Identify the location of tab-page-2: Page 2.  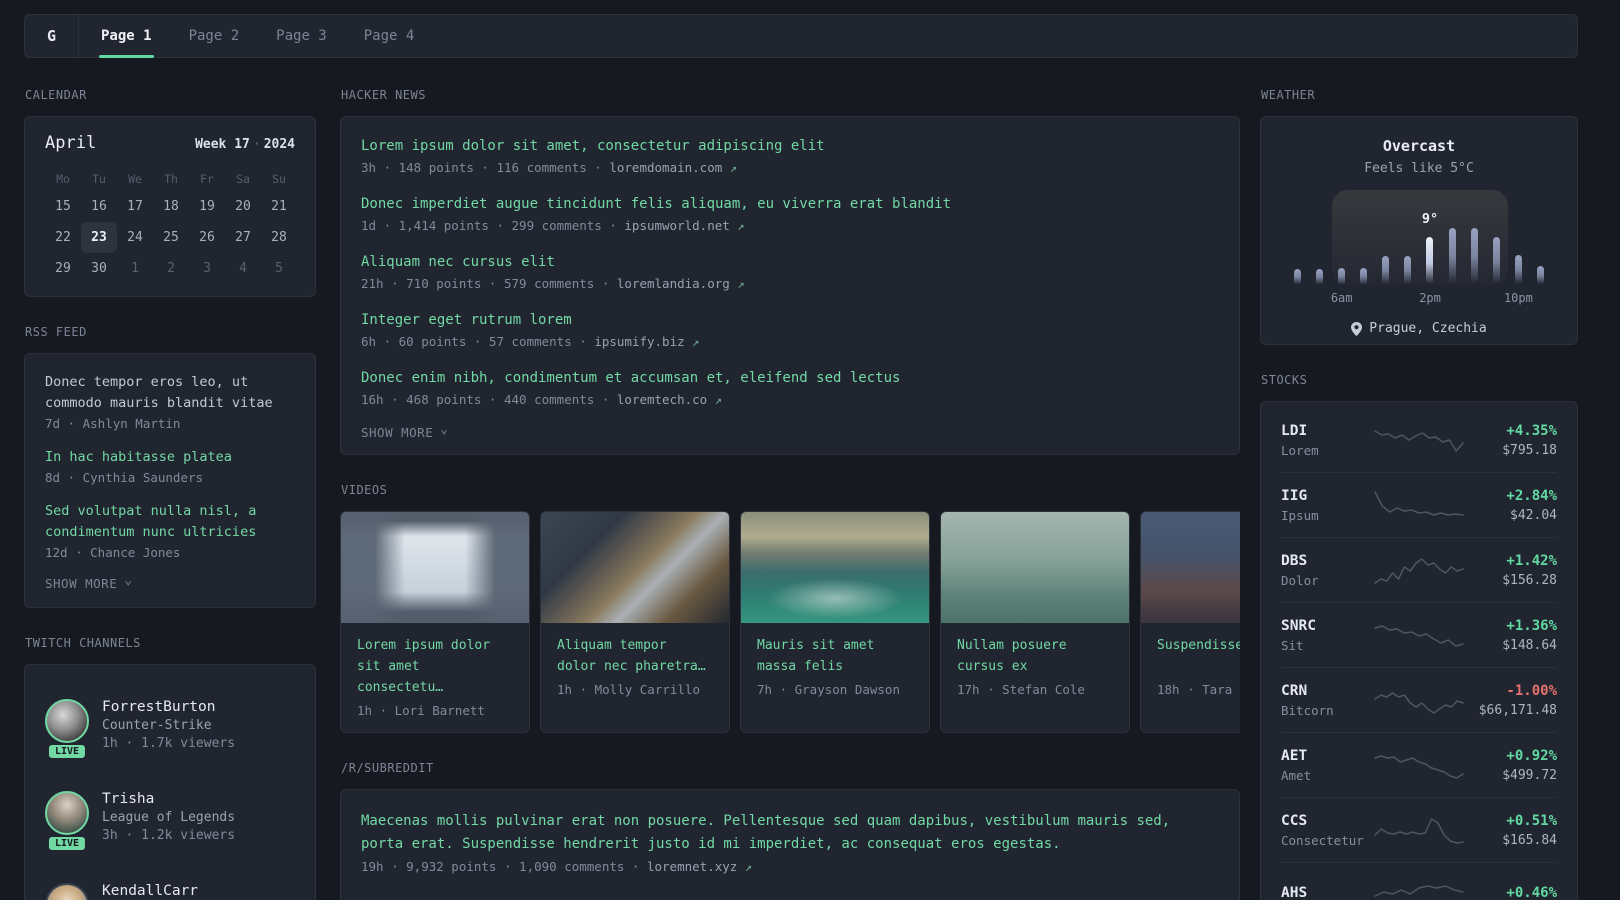
(214, 36).